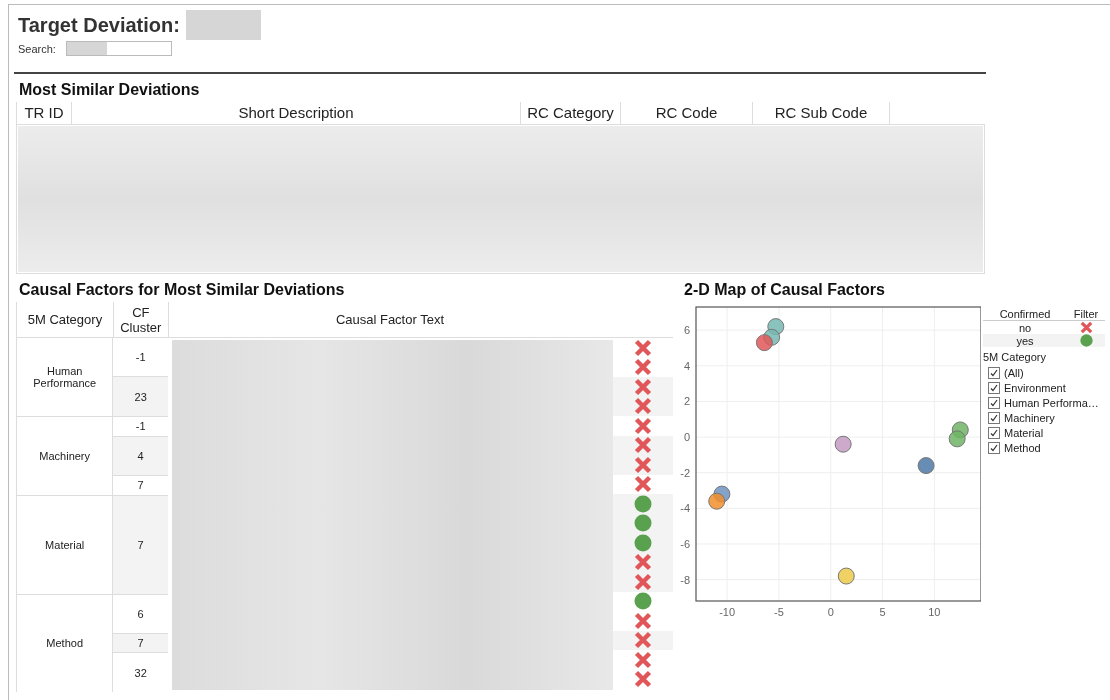 Image resolution: width=1110 pixels, height=700 pixels. What do you see at coordinates (43, 113) in the screenshot?
I see `column-header: TR ID` at bounding box center [43, 113].